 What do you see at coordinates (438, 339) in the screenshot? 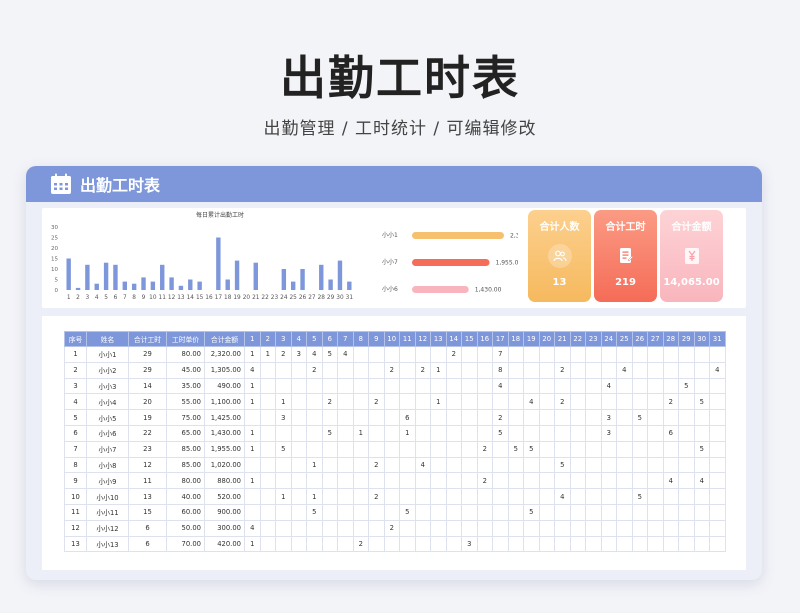
I see `day-header: 13` at bounding box center [438, 339].